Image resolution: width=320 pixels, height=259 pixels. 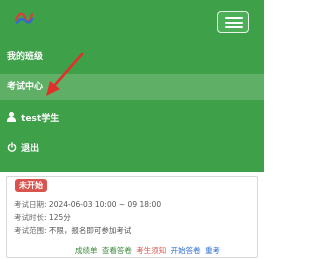 What do you see at coordinates (186, 250) in the screenshot?
I see `link-start-exam: 开始答卷` at bounding box center [186, 250].